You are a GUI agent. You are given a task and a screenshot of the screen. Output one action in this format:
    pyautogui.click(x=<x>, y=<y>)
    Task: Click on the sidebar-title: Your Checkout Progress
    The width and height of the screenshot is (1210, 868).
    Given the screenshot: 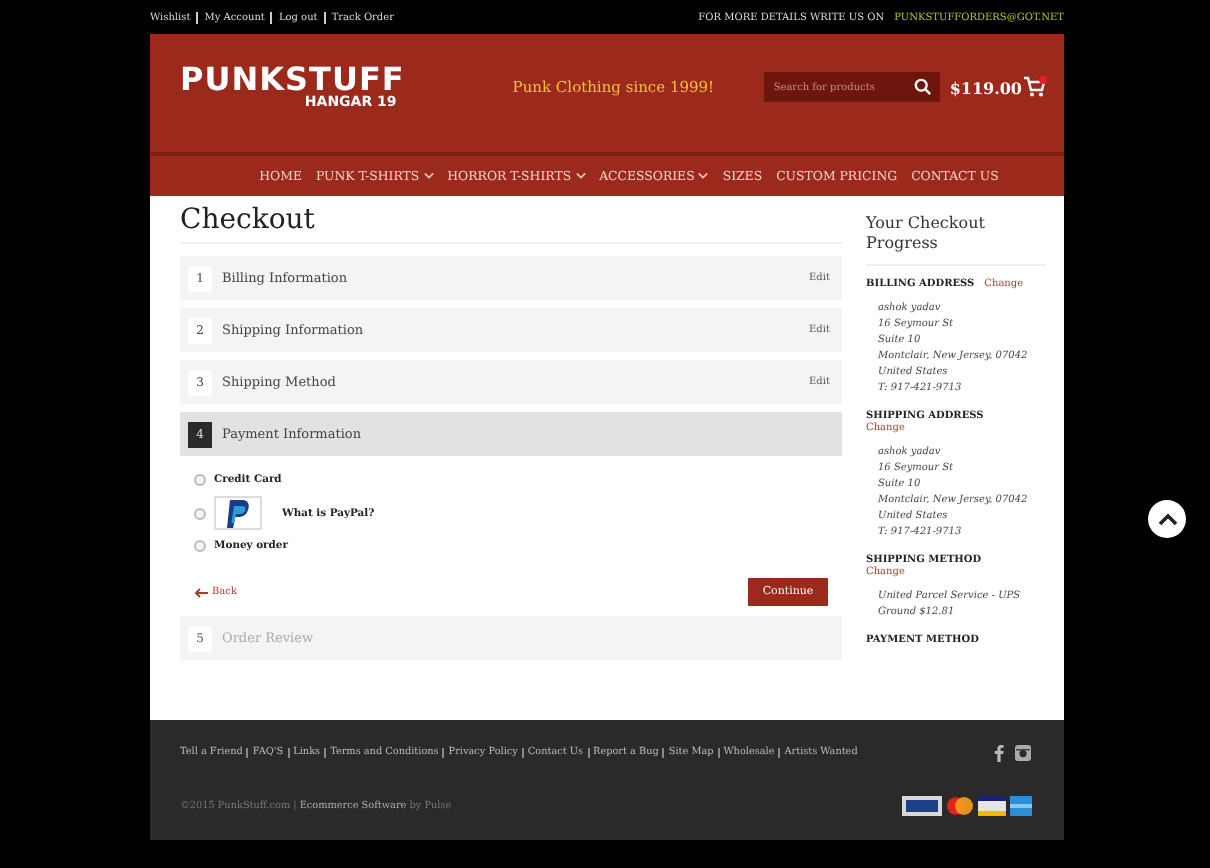 What is the action you would take?
    pyautogui.click(x=956, y=240)
    